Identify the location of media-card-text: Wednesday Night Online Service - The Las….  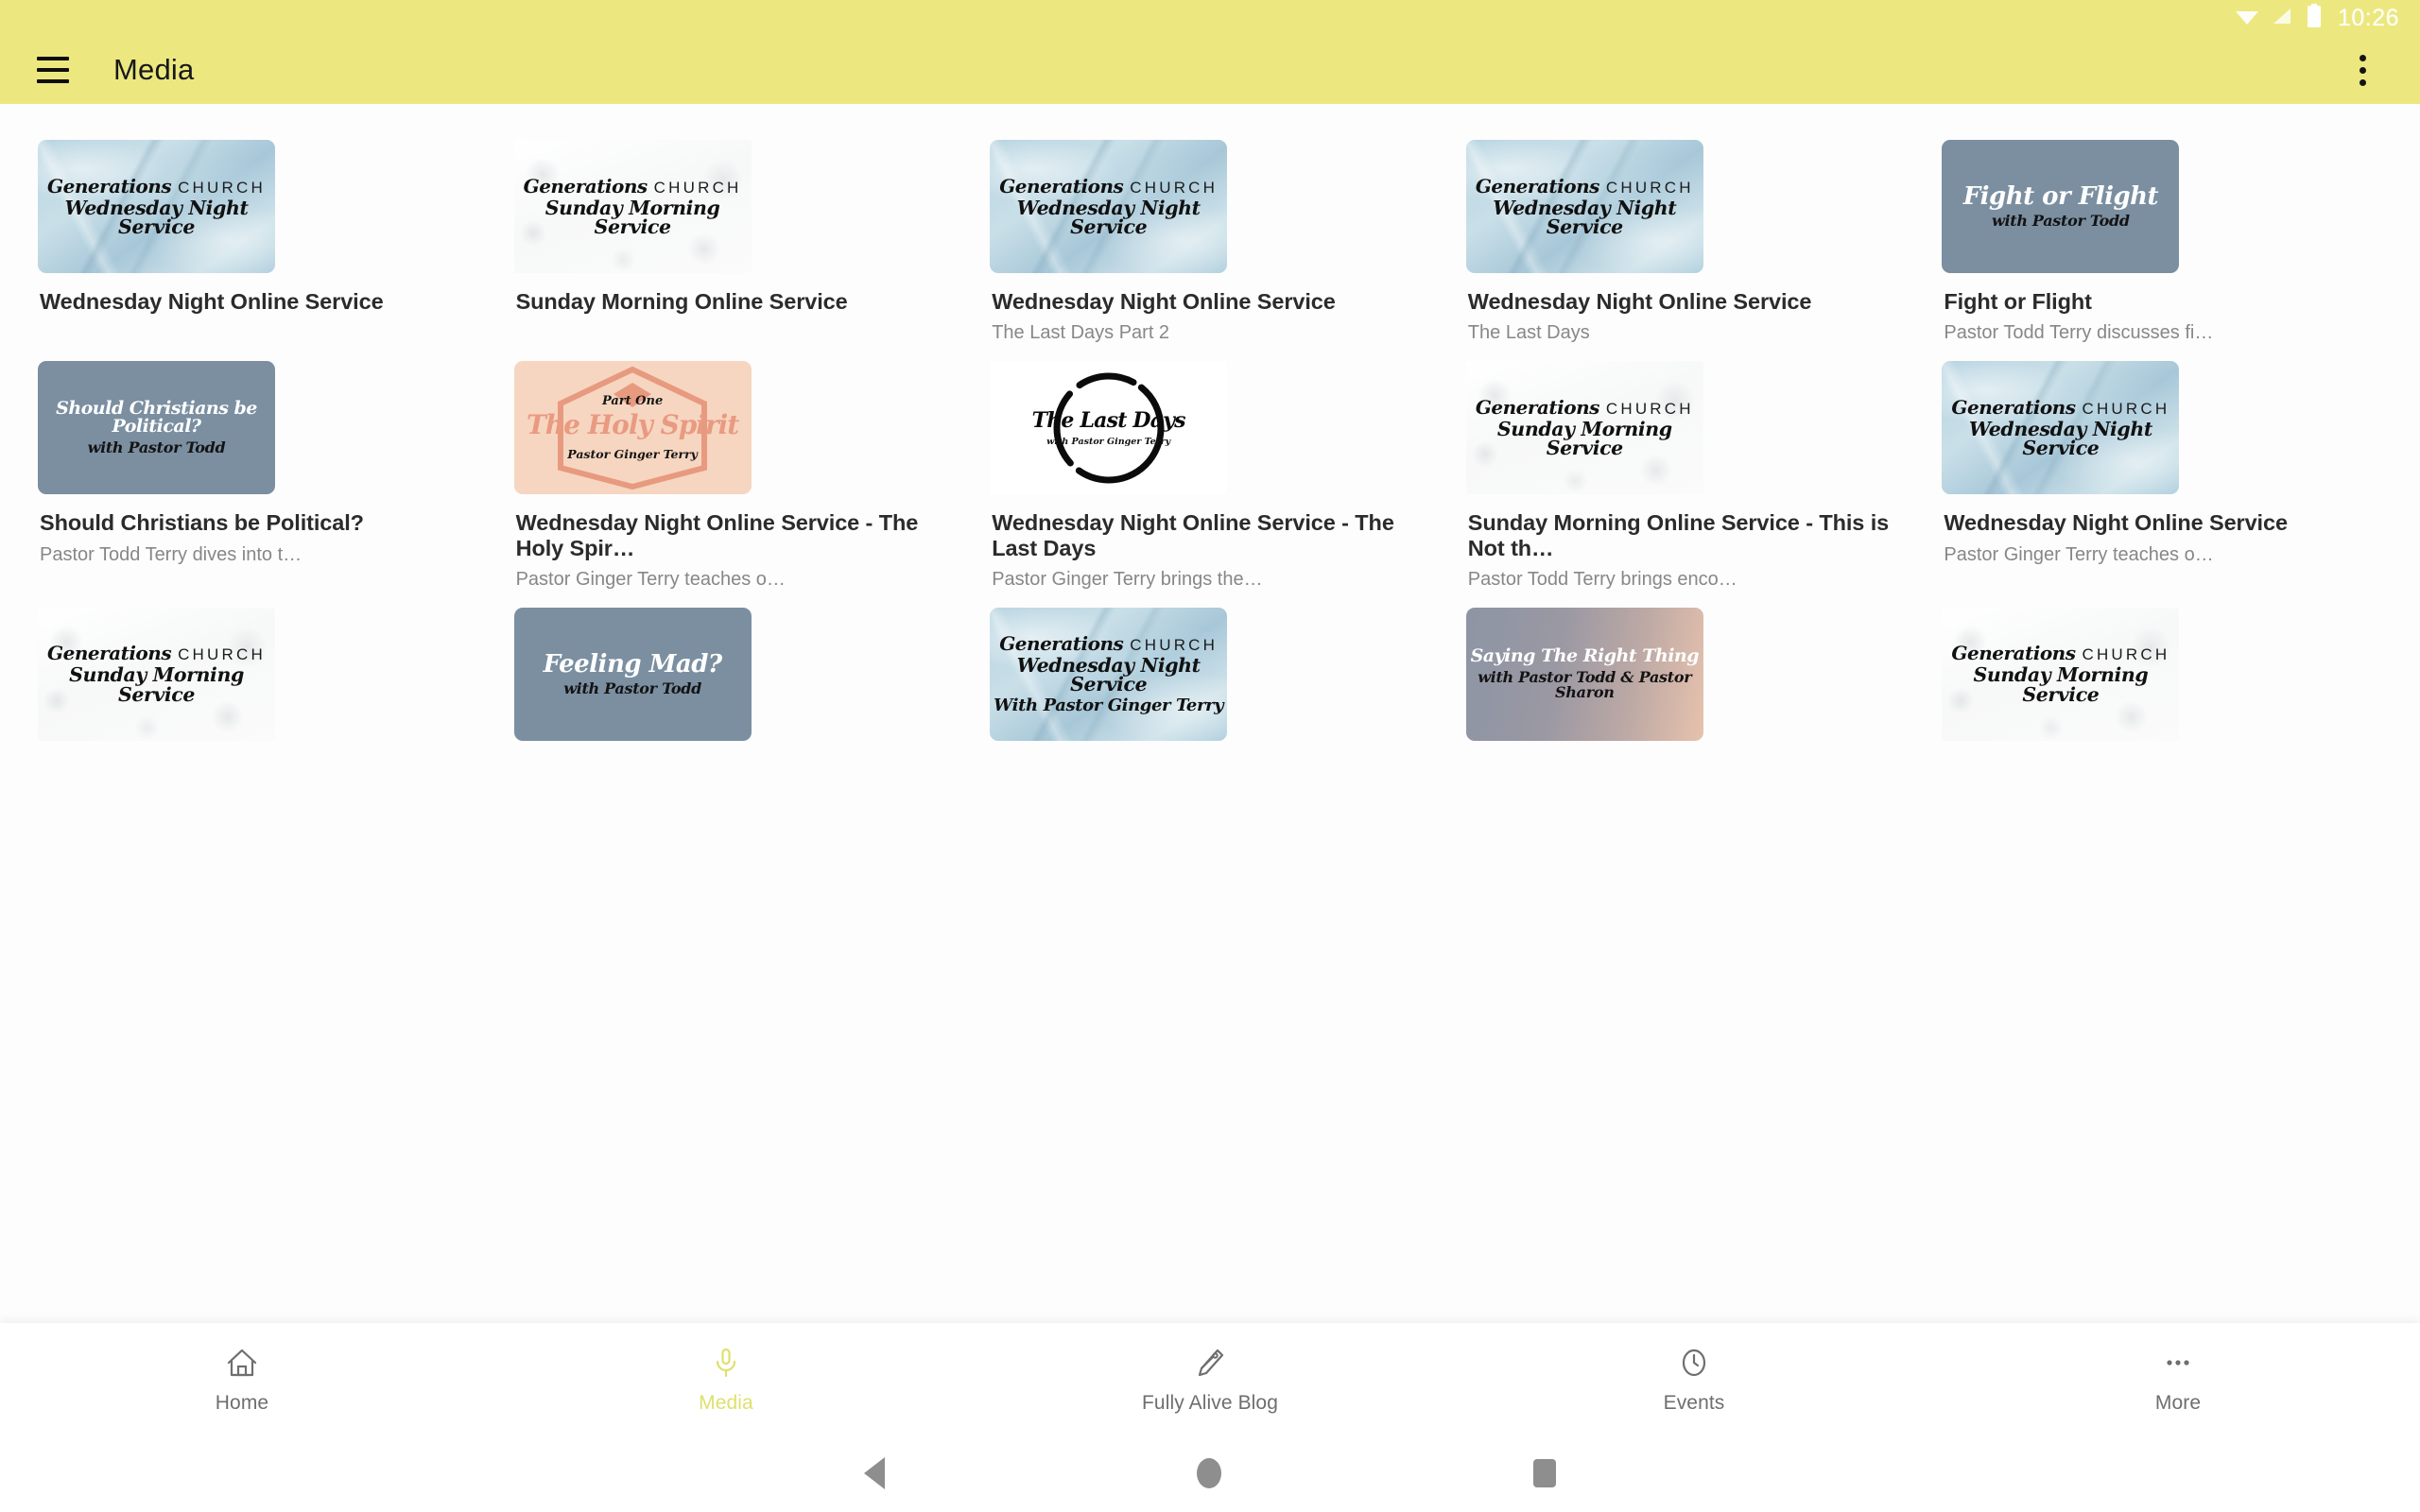
(1210, 542).